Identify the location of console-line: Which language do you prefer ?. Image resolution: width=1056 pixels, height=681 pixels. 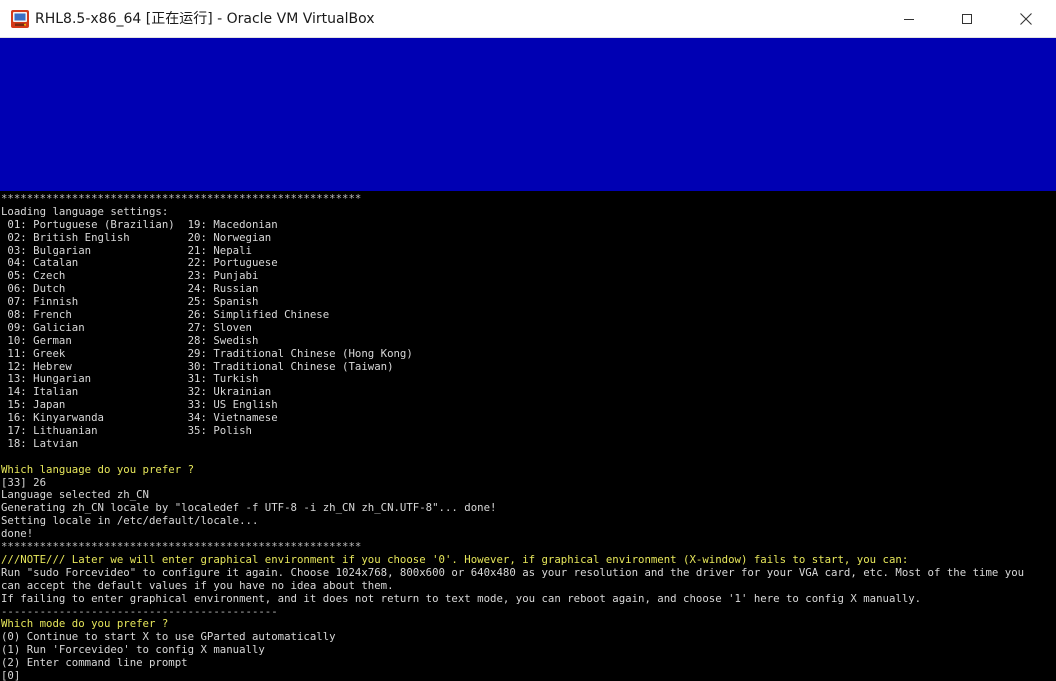
(98, 469).